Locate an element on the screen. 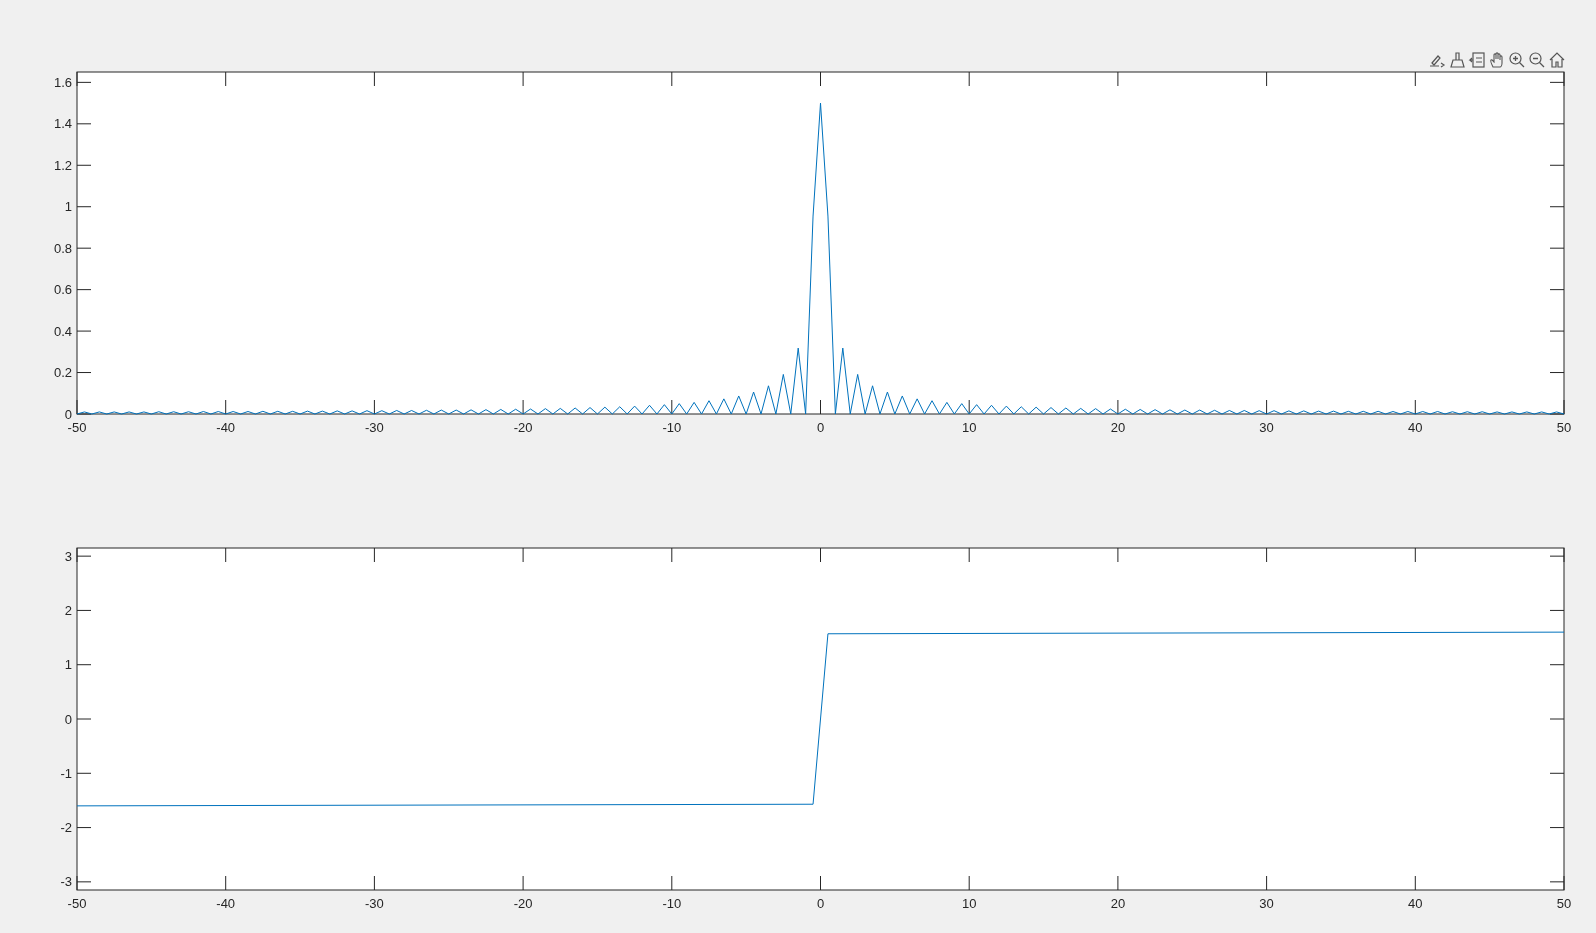  tick-label: -3 is located at coordinates (66, 882).